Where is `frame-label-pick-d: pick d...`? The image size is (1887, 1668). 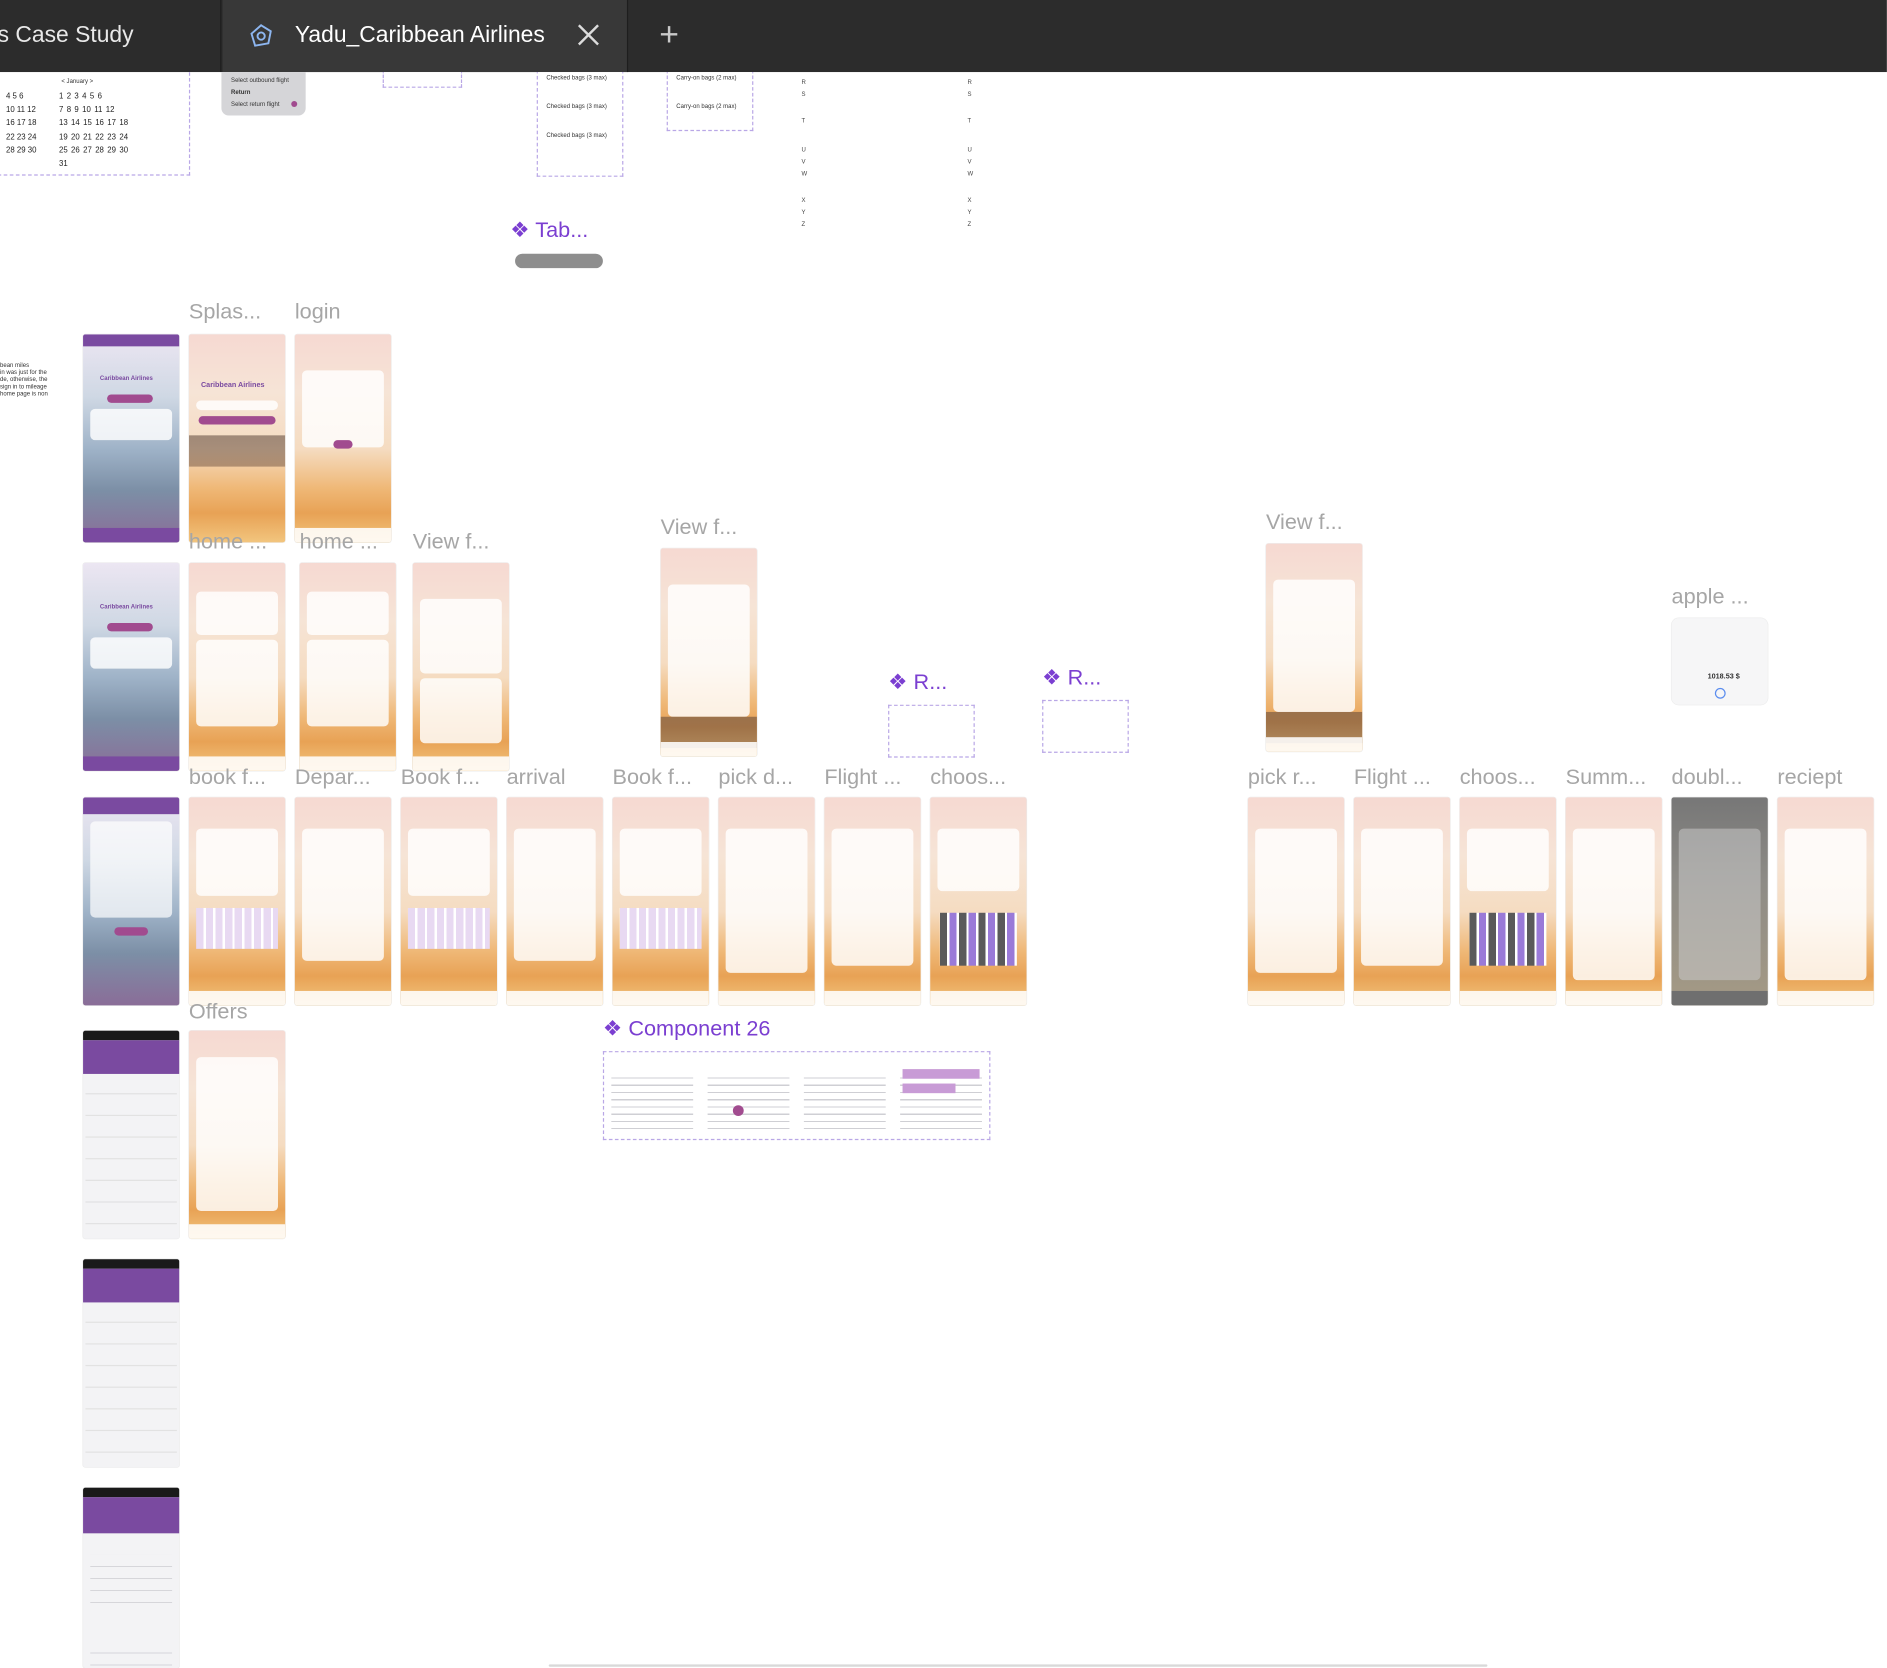
frame-label-pick-d: pick d... is located at coordinates (755, 777).